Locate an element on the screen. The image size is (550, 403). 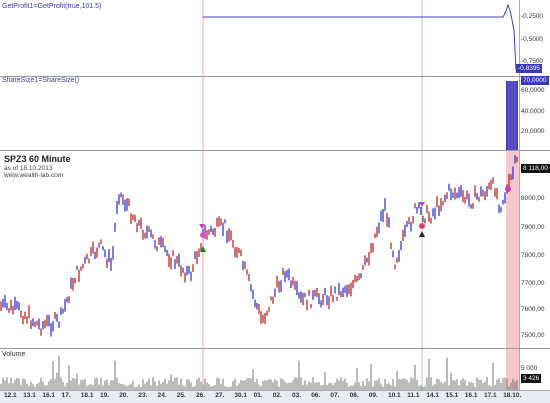
date-label: 13.1 is located at coordinates (29, 395).